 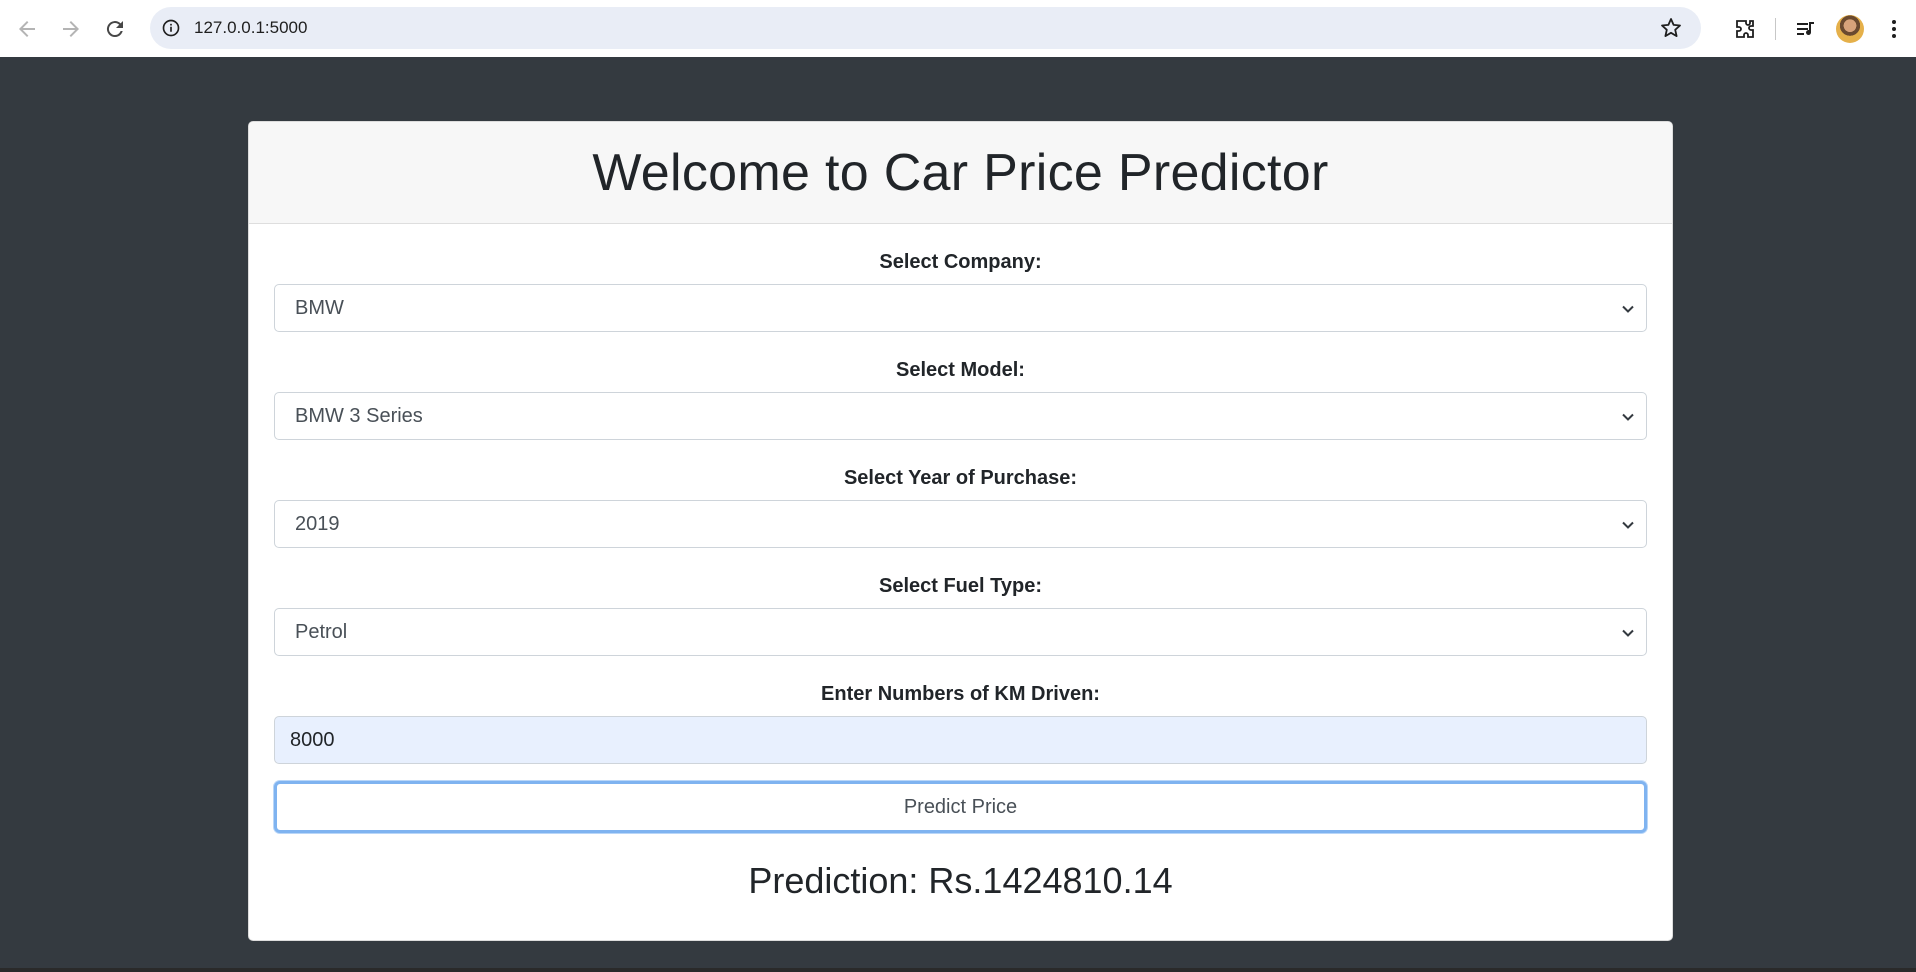 I want to click on back-button, so click(x=27, y=29).